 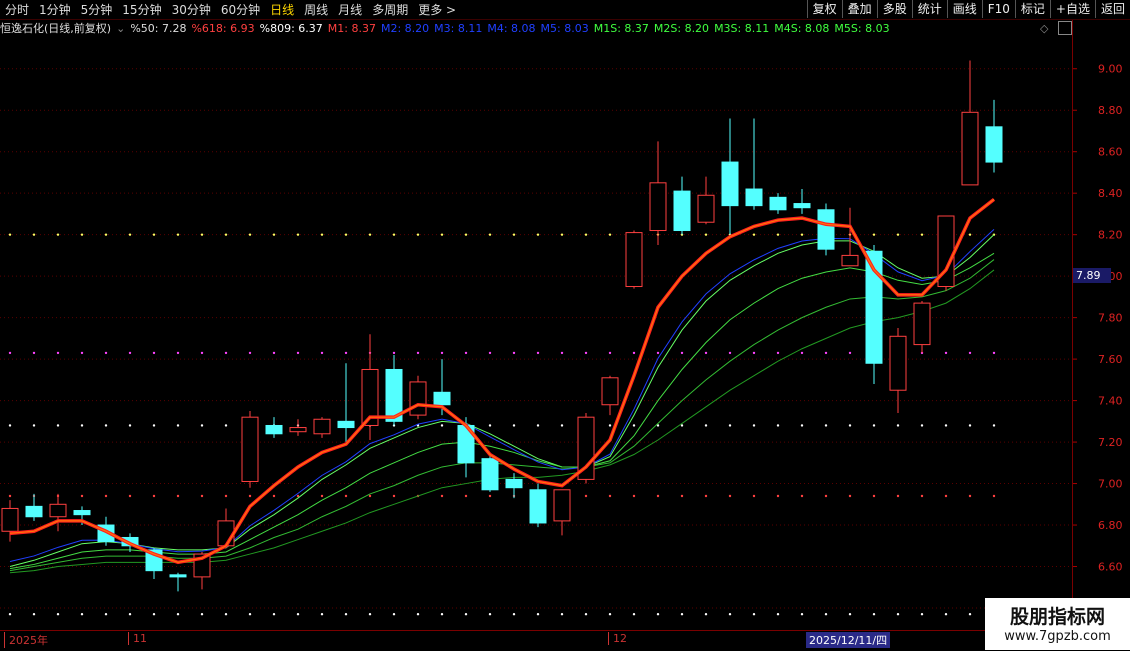 I want to click on indicator-value: M5S: 8.03, so click(x=862, y=28).